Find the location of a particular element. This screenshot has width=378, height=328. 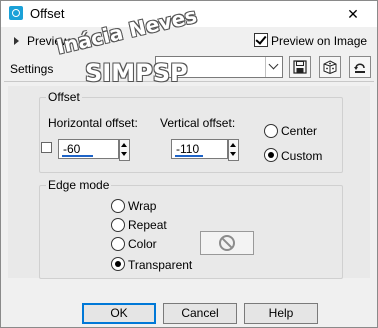

title-bar: Offset ✕ is located at coordinates (189, 14).